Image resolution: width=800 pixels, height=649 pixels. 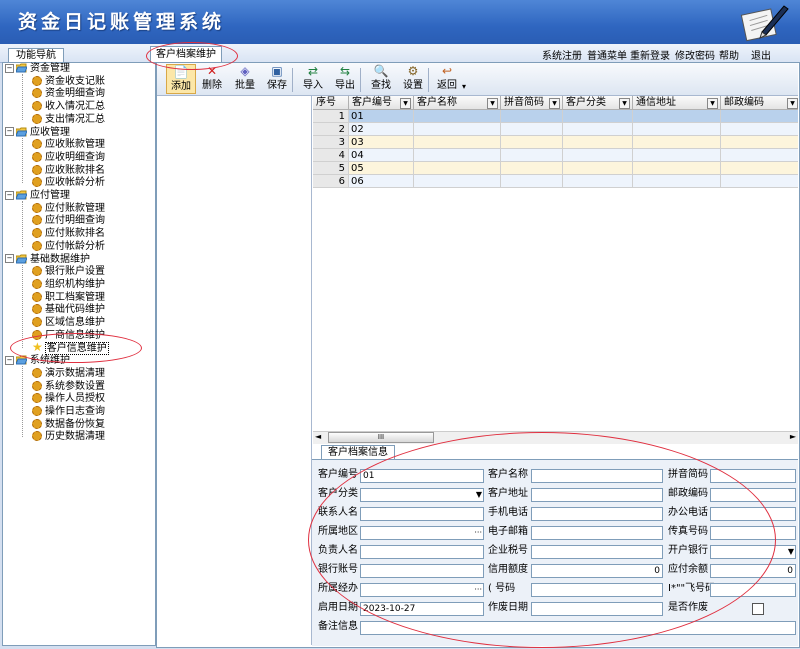 I want to click on nav-item: 组织机构维护, so click(x=68, y=284).